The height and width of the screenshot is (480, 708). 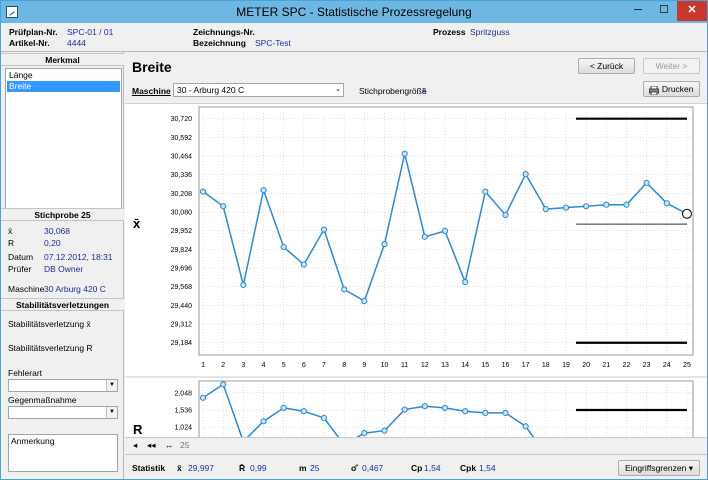 I want to click on chart-0-x-tick-label: 15, so click(x=485, y=365).